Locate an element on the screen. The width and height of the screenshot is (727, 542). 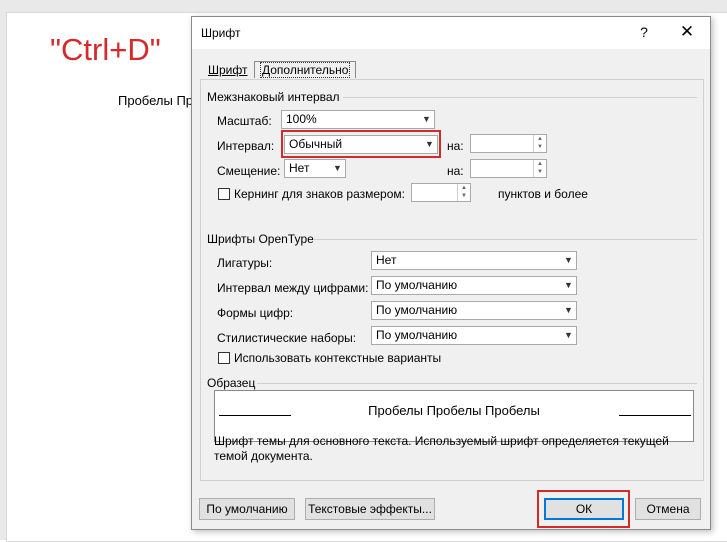
spacing-label: Интервал: is located at coordinates (246, 146).